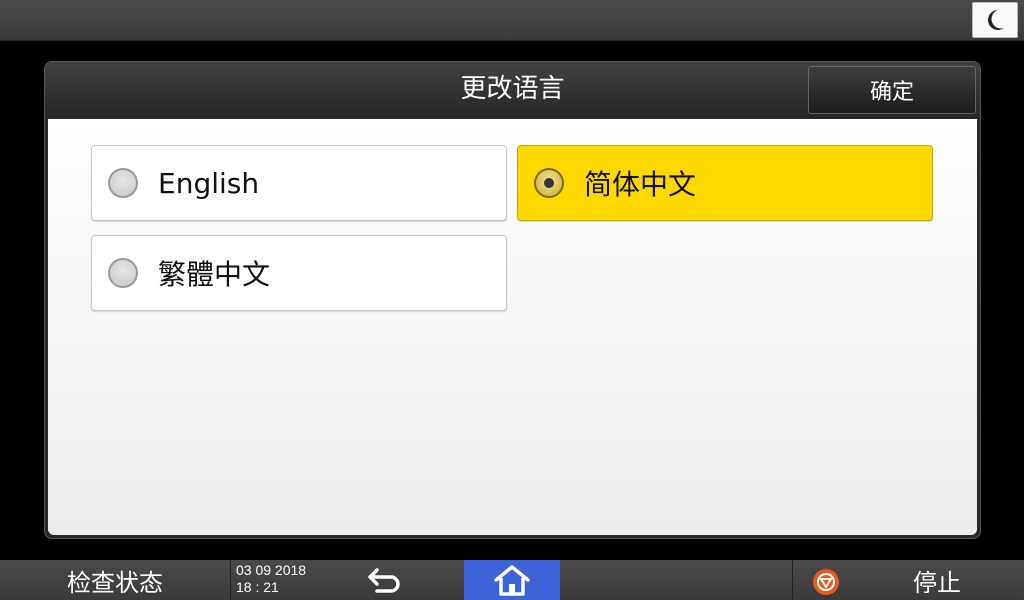 Image resolution: width=1024 pixels, height=600 pixels. What do you see at coordinates (892, 90) in the screenshot?
I see `ok-button: 确定` at bounding box center [892, 90].